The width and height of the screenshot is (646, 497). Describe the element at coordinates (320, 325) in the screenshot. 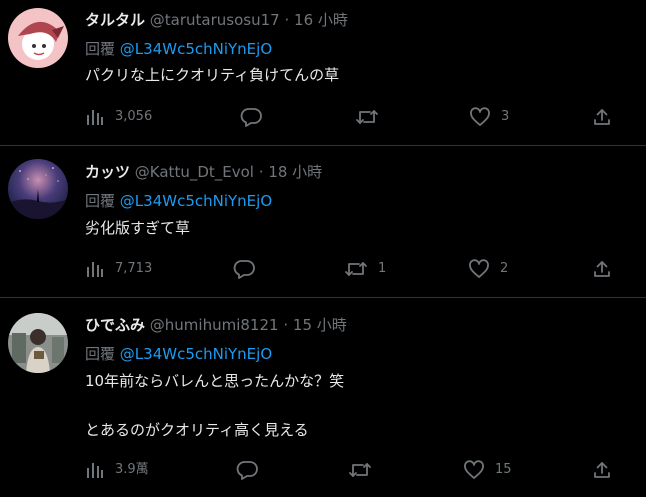

I see `timestamp: 15 小時` at that location.